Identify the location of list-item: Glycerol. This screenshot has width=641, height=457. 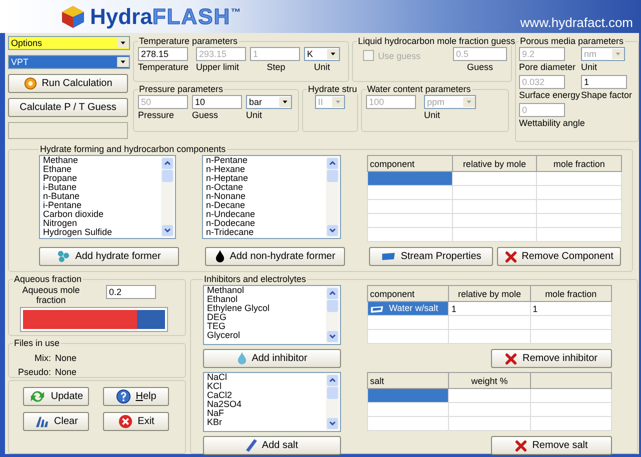
(238, 335).